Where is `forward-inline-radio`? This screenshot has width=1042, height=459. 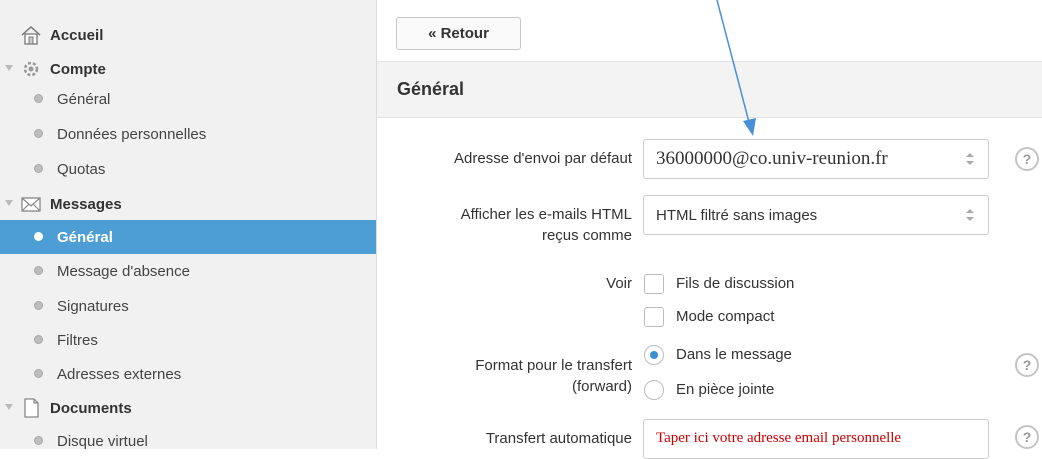 forward-inline-radio is located at coordinates (654, 355).